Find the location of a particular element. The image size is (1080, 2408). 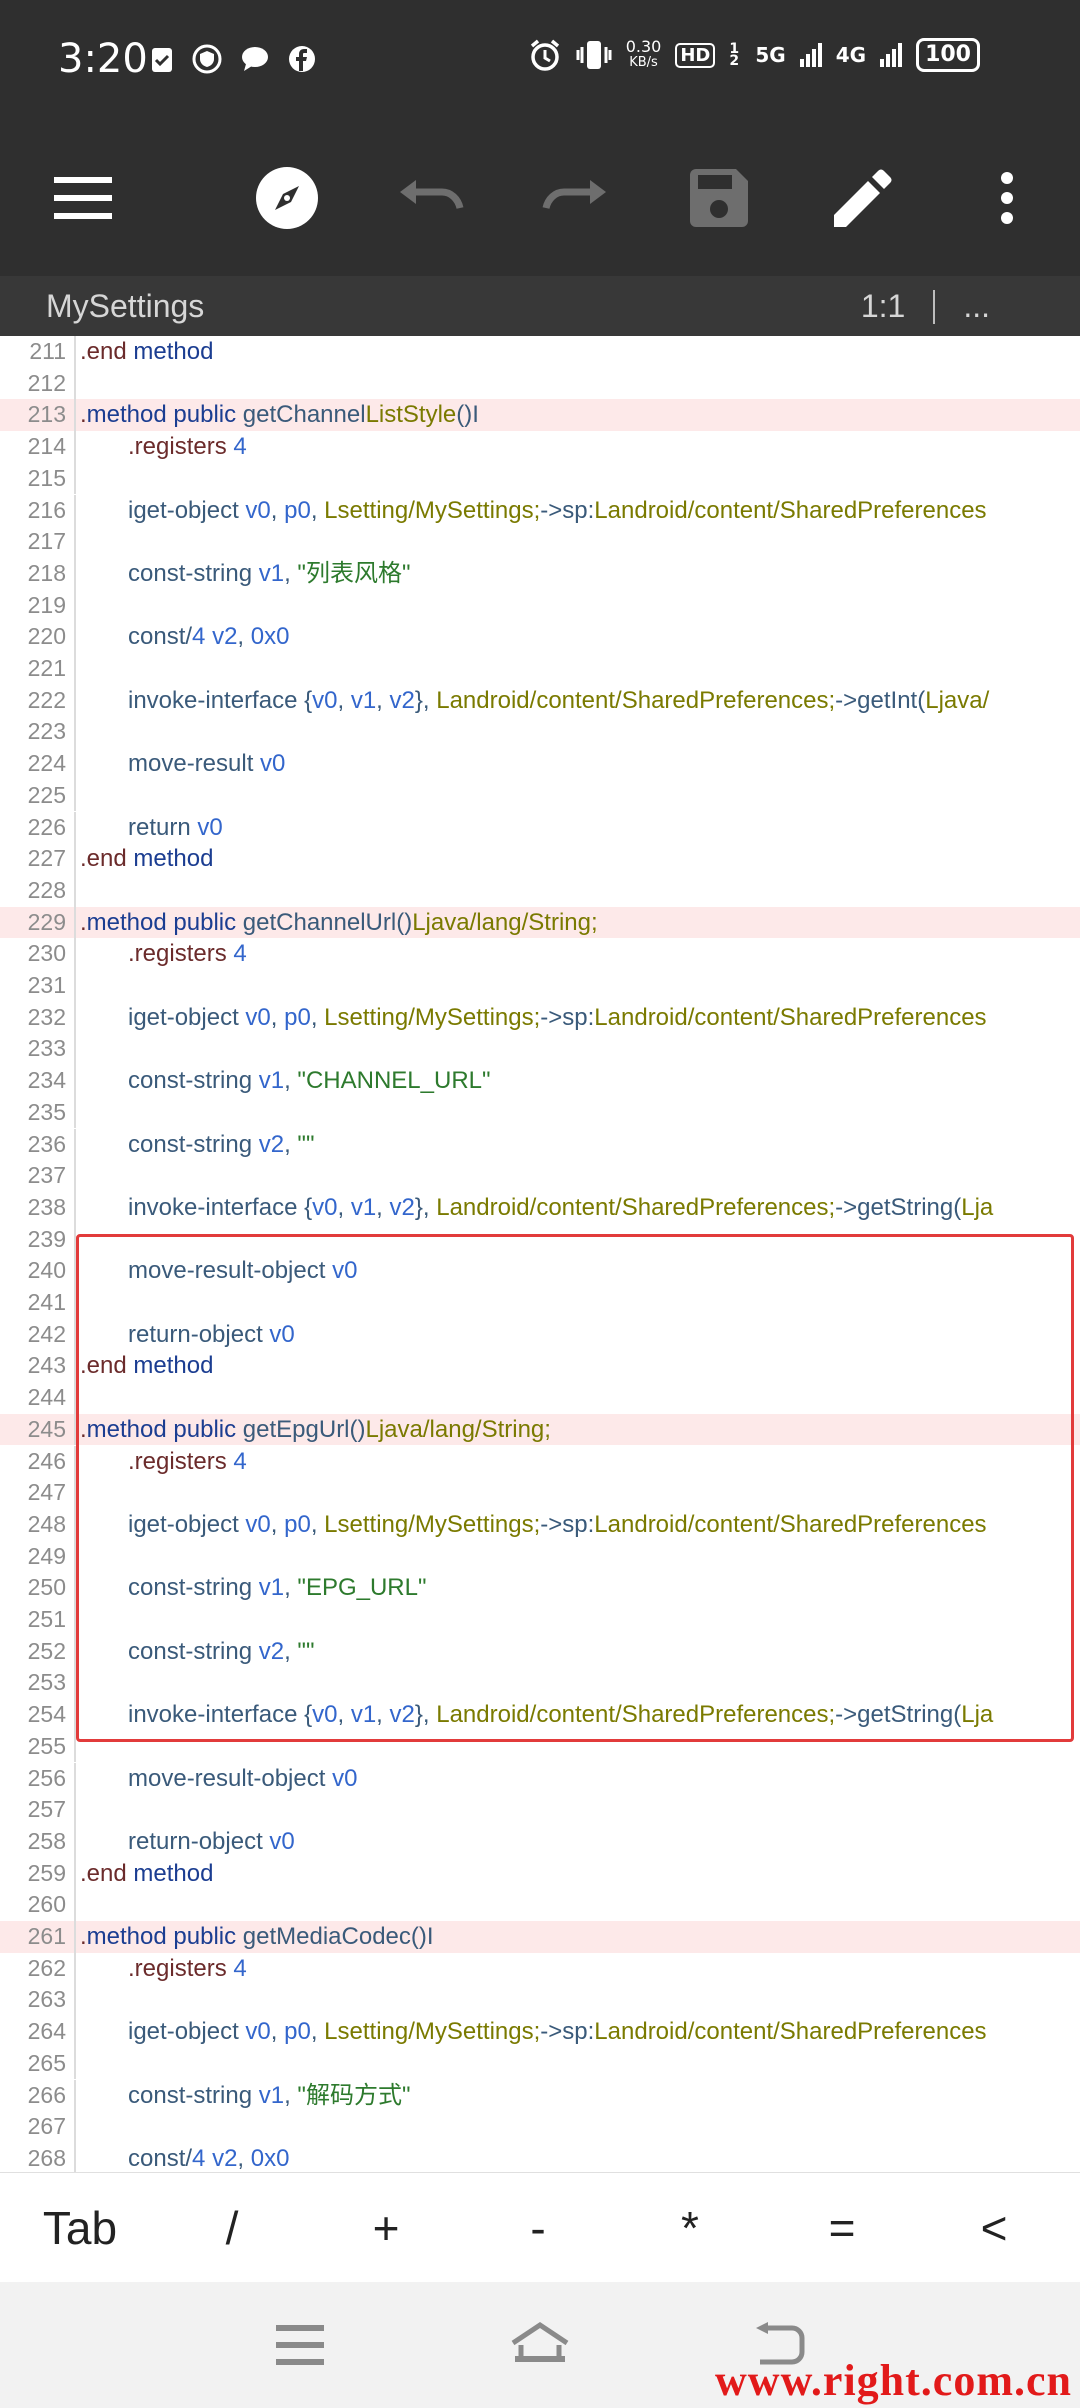

code-line: 221 is located at coordinates (540, 669).